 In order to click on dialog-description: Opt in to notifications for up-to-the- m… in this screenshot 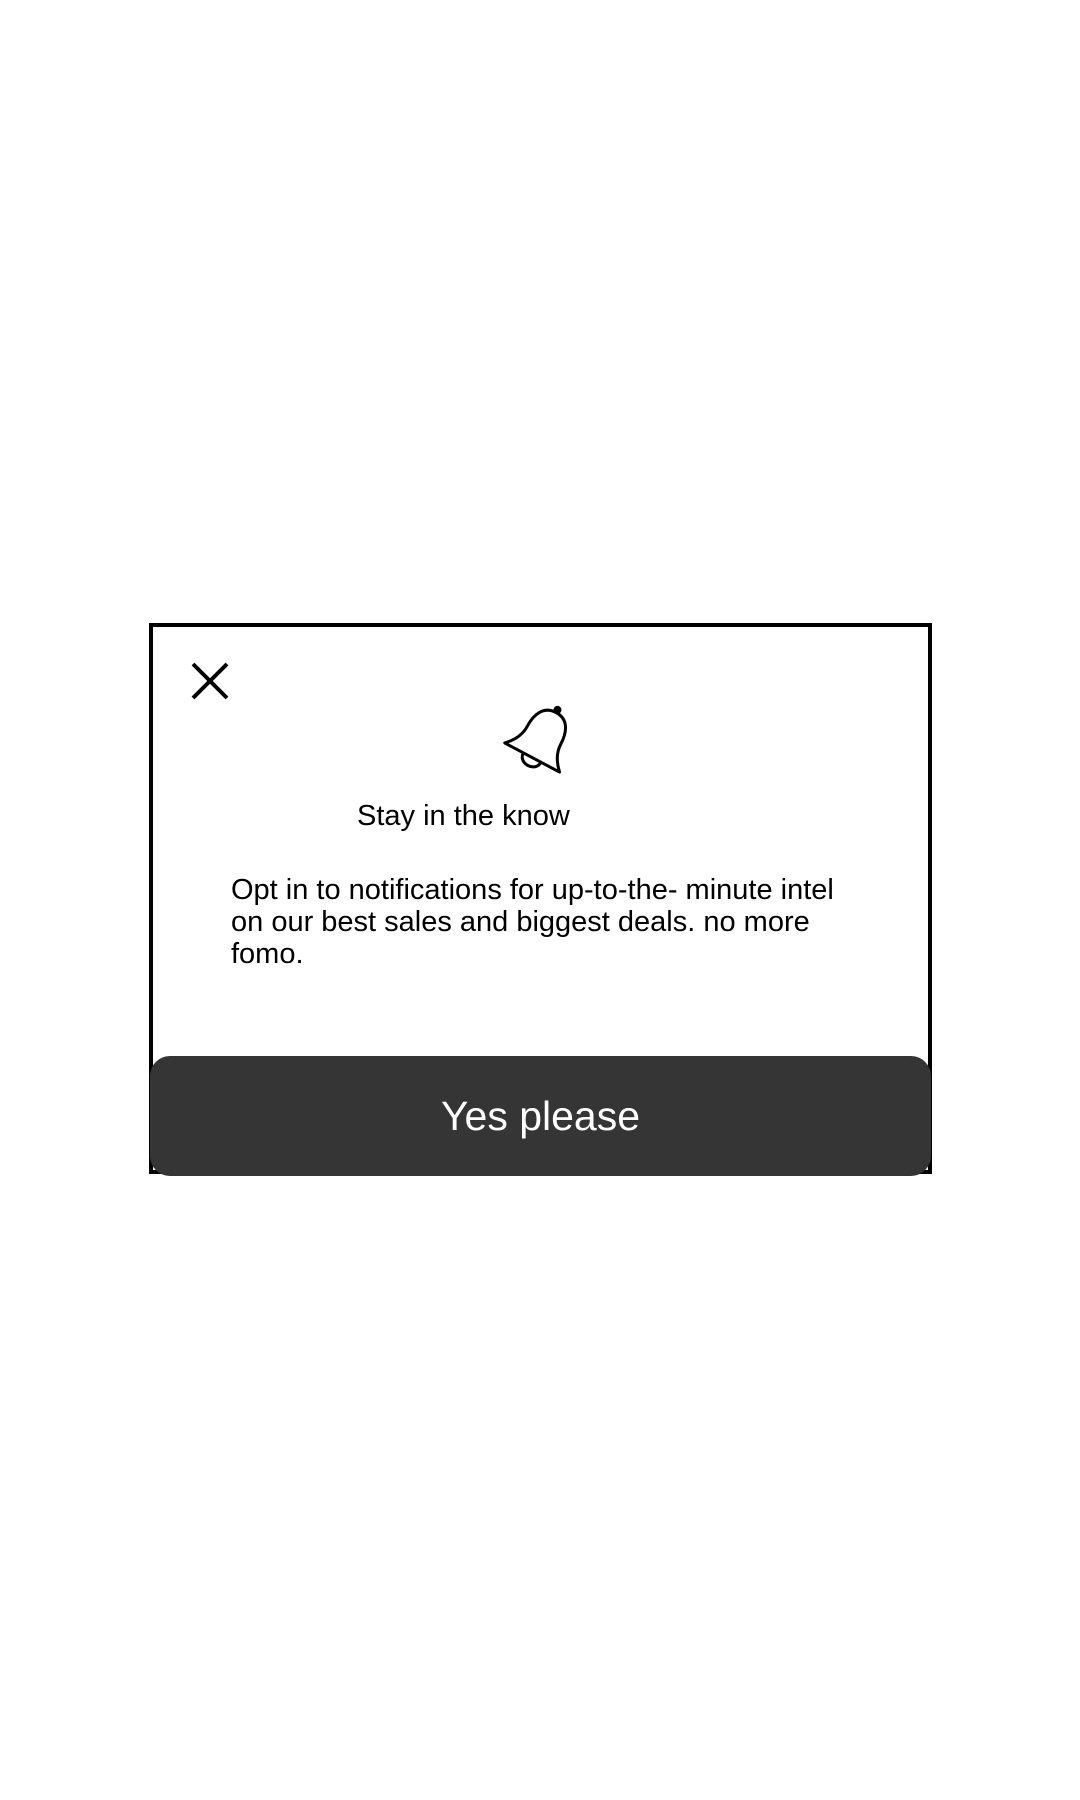, I will do `click(532, 922)`.